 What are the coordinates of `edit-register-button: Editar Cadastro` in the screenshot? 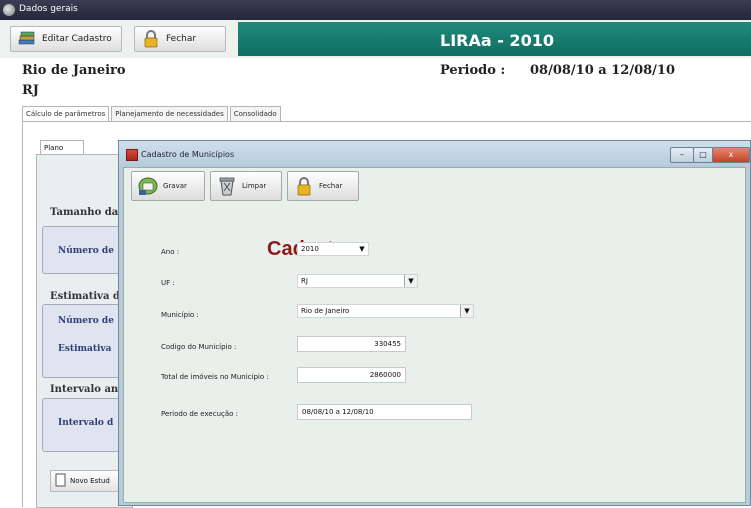 It's located at (66, 39).